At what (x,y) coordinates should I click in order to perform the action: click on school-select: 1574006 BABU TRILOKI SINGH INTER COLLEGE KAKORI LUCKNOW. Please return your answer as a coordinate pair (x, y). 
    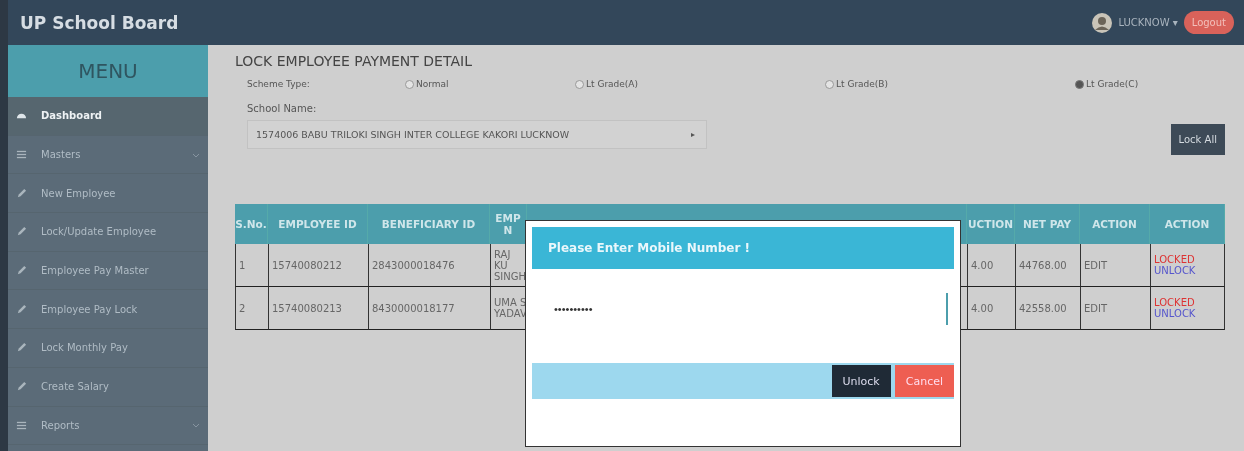
    Looking at the image, I should click on (477, 134).